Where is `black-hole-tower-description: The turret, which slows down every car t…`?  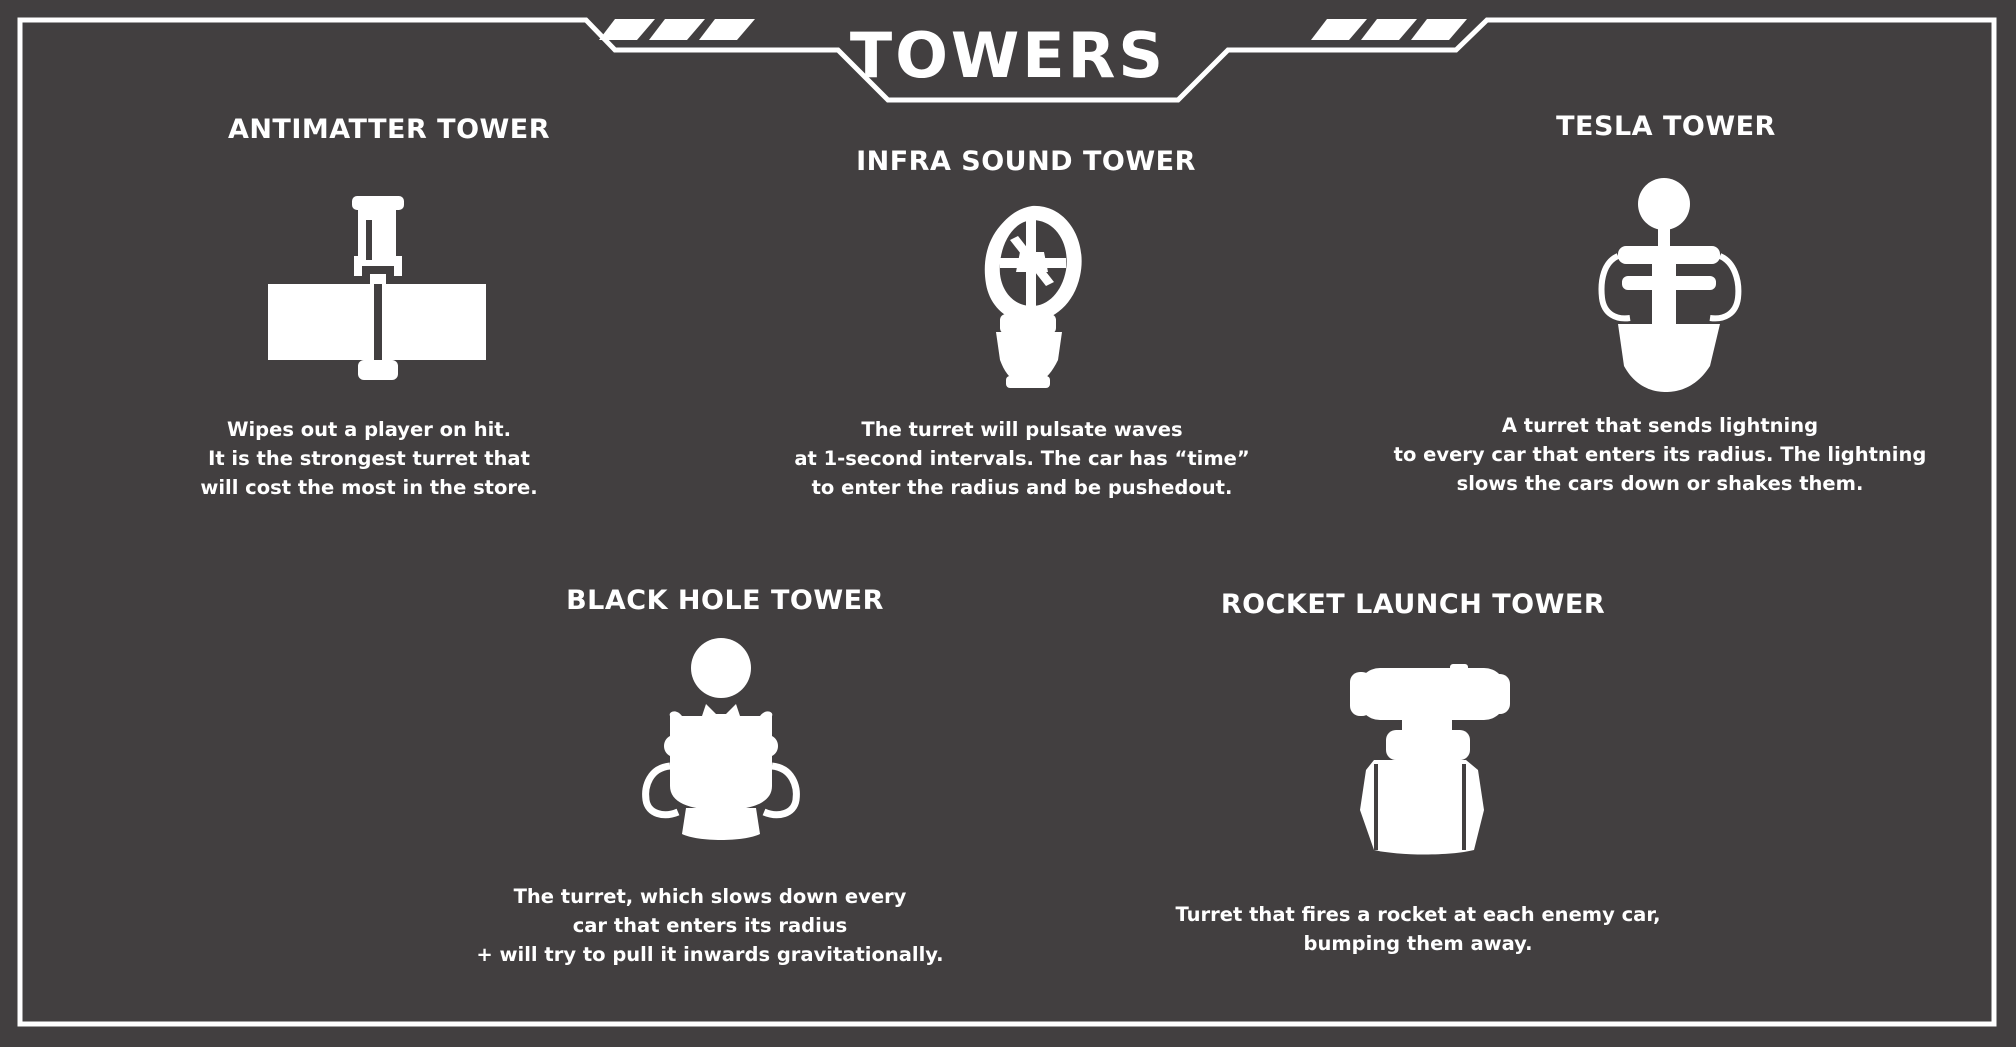
black-hole-tower-description: The turret, which slows down every car t… is located at coordinates (710, 925).